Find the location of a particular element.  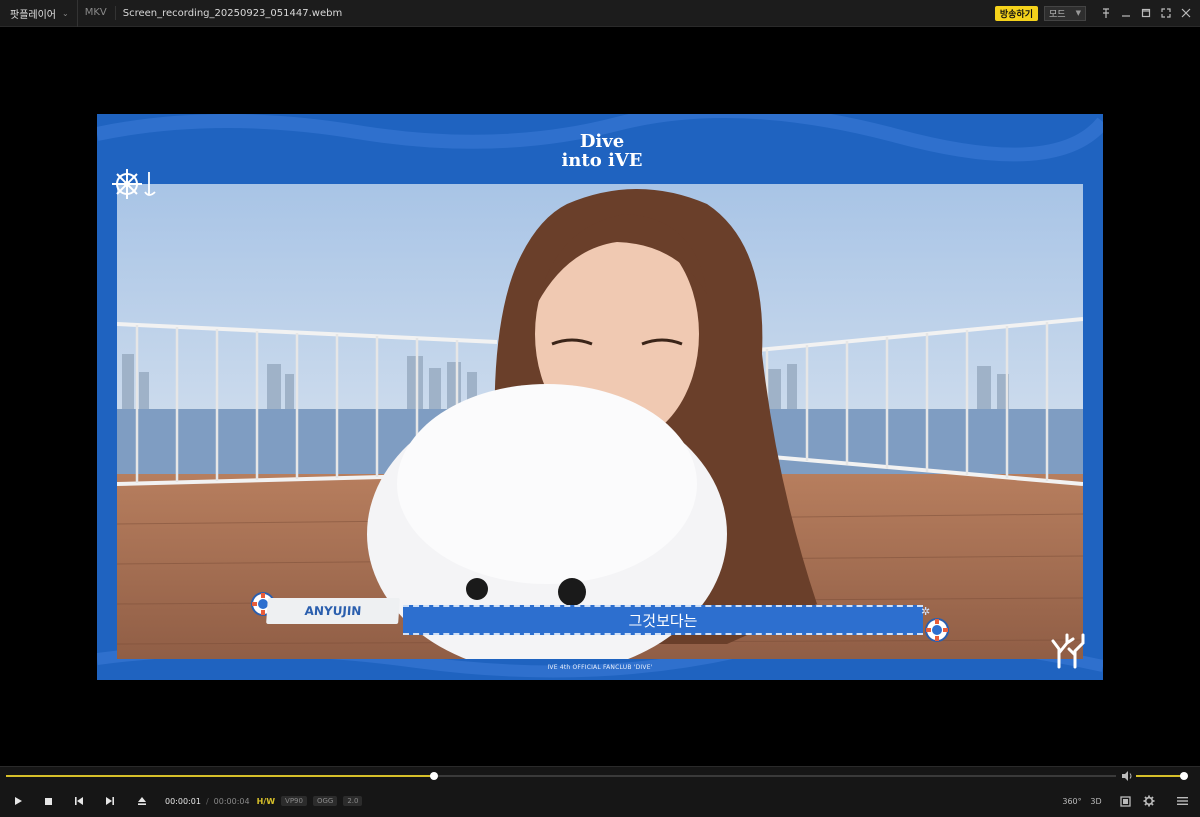

time-info: 00:00:01 / 00:00:04 H/W VP90 OGG 2.0 is located at coordinates (264, 801).